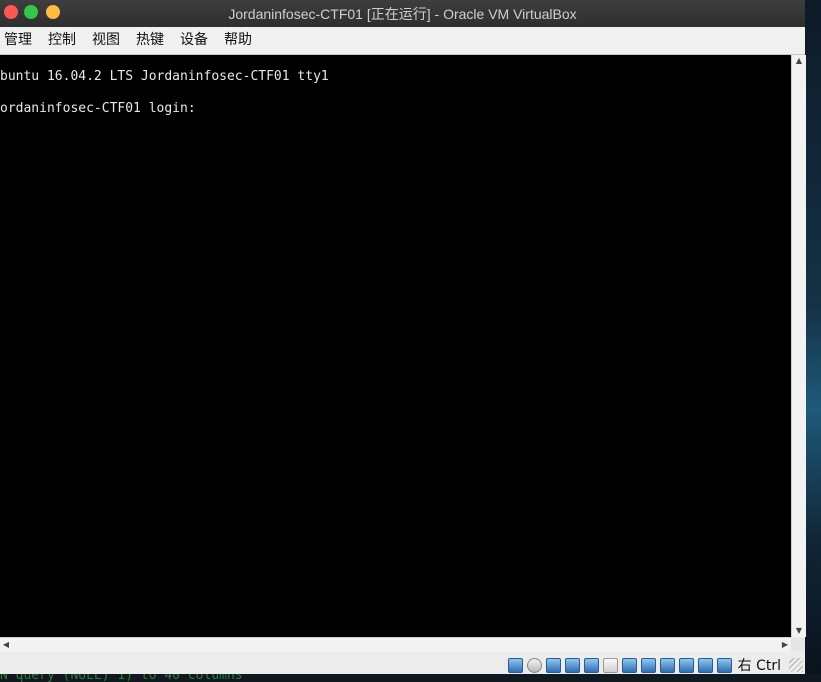 The height and width of the screenshot is (682, 821). What do you see at coordinates (798, 346) in the screenshot?
I see `vertical-scrollbar: ▲ ▼` at bounding box center [798, 346].